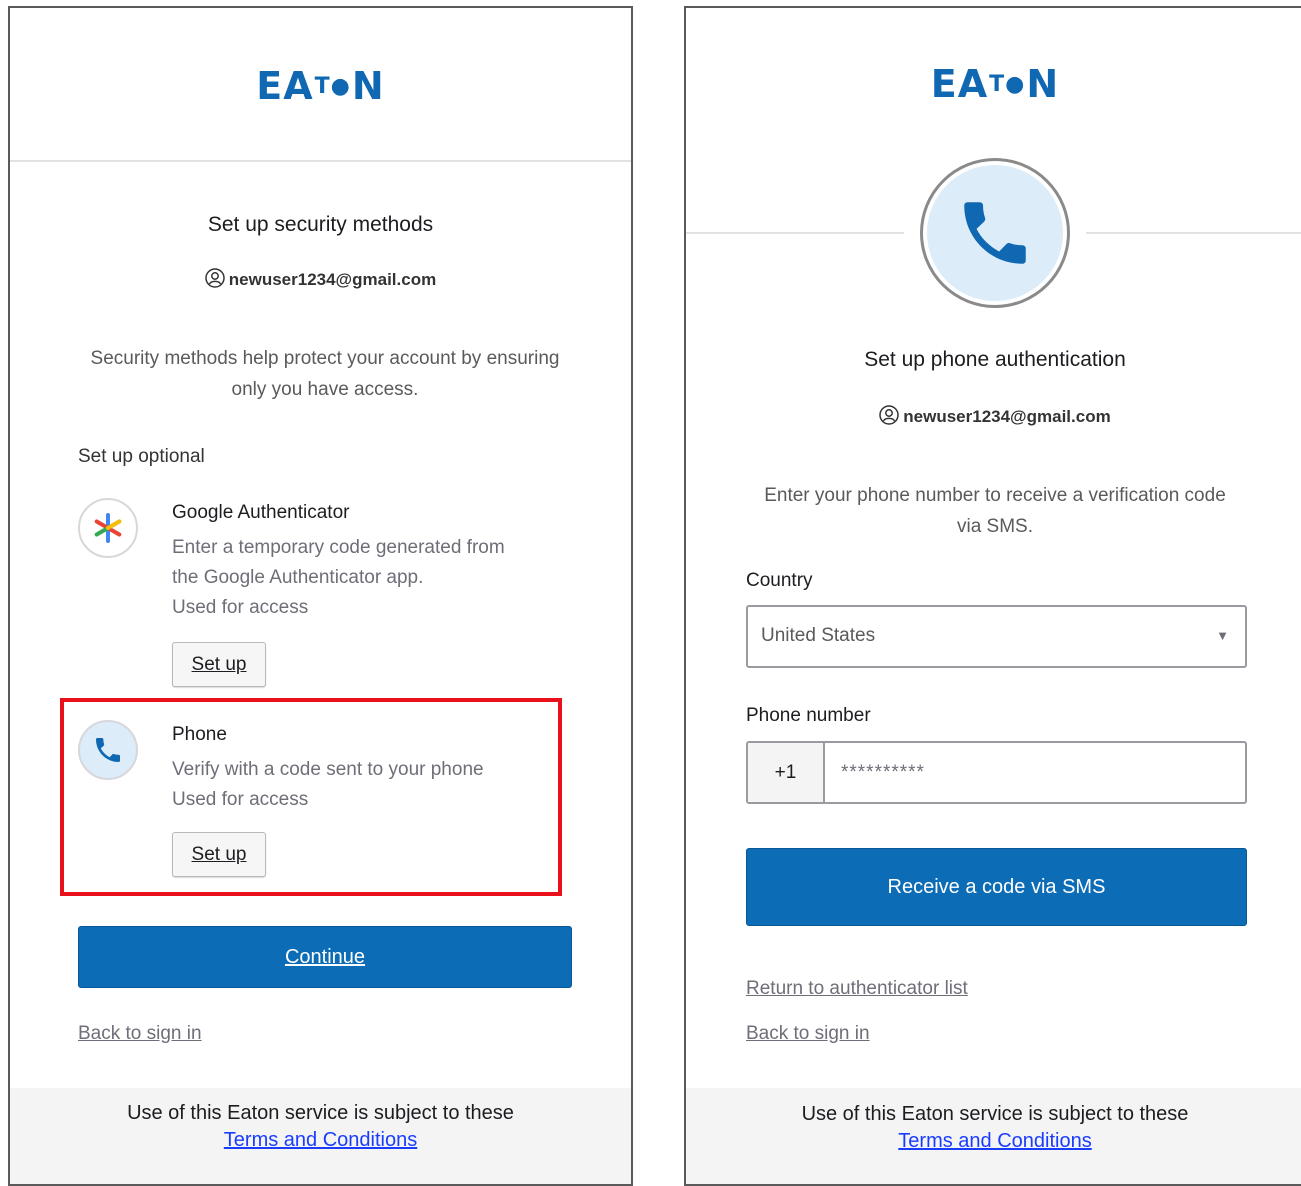  I want to click on country-label: Country, so click(779, 580).